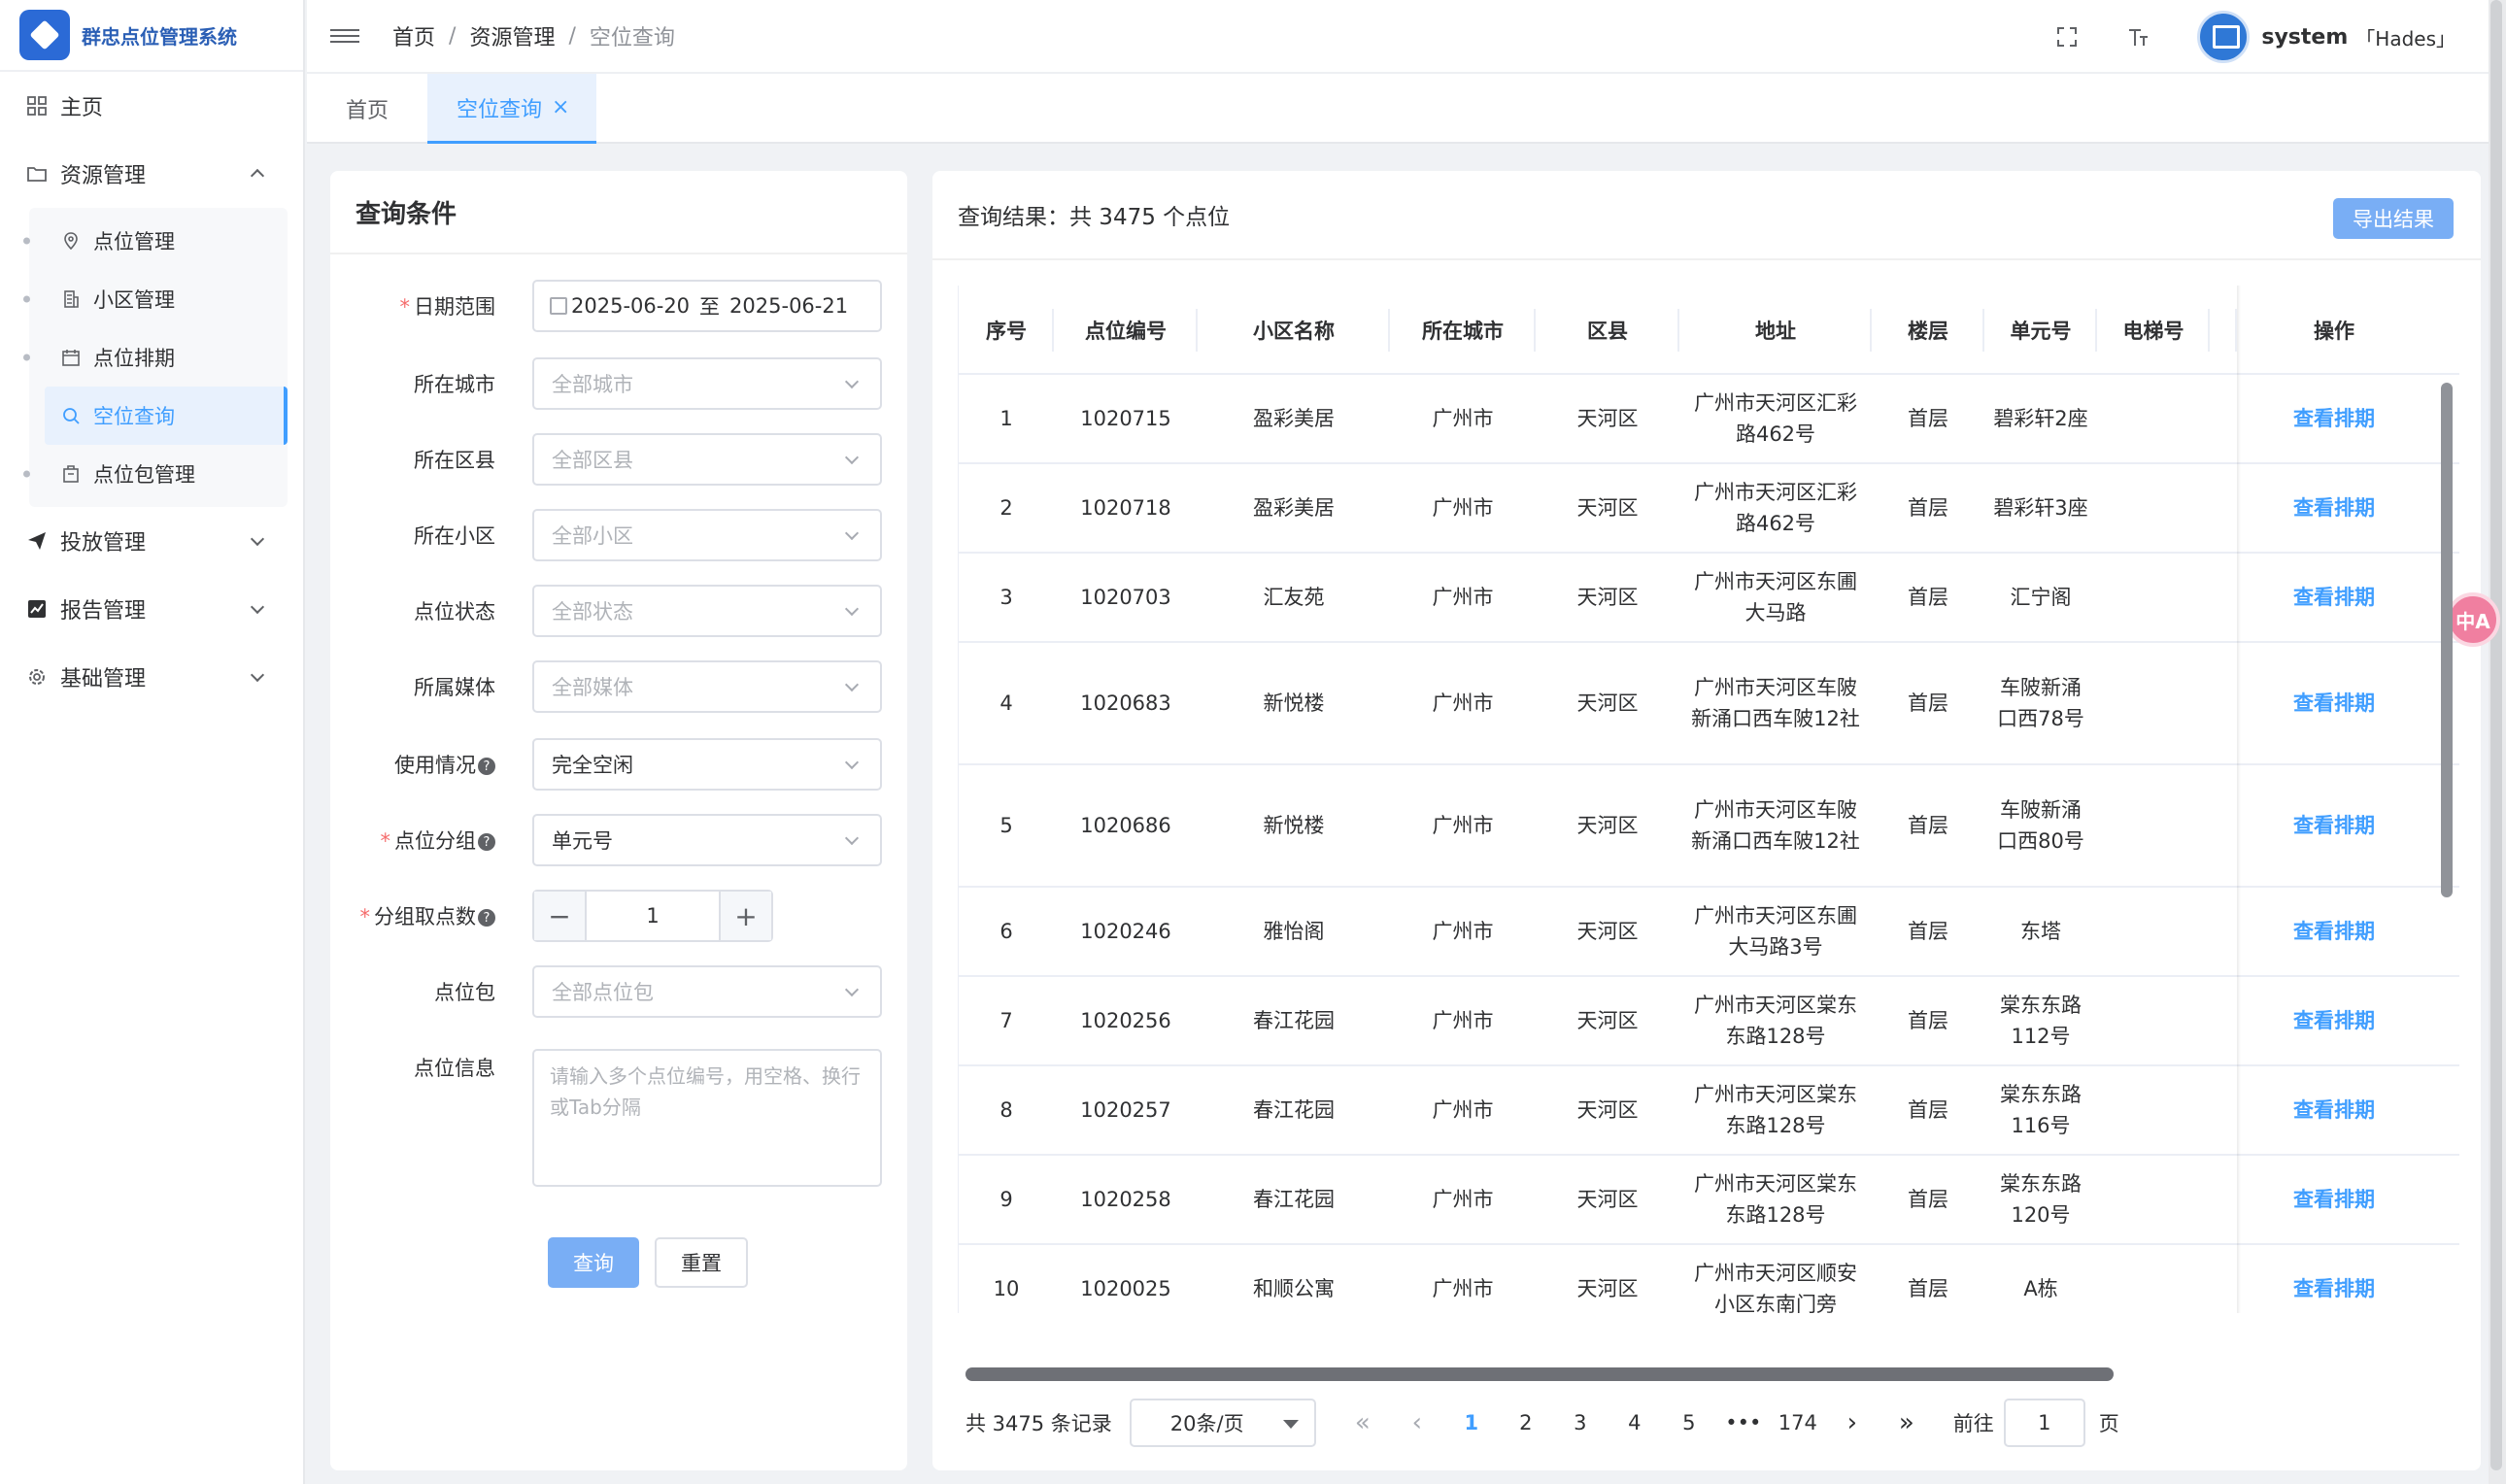  What do you see at coordinates (1852, 1423) in the screenshot?
I see `next-page-icon: ›` at bounding box center [1852, 1423].